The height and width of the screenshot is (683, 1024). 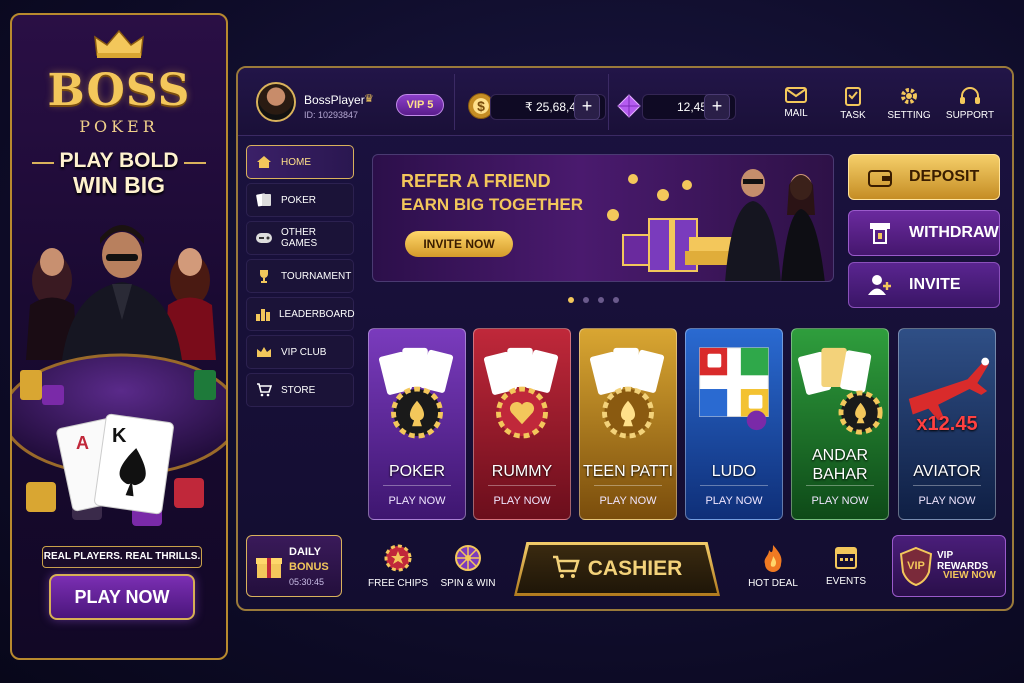 I want to click on sidebar-item-label: STORE, so click(x=298, y=390).